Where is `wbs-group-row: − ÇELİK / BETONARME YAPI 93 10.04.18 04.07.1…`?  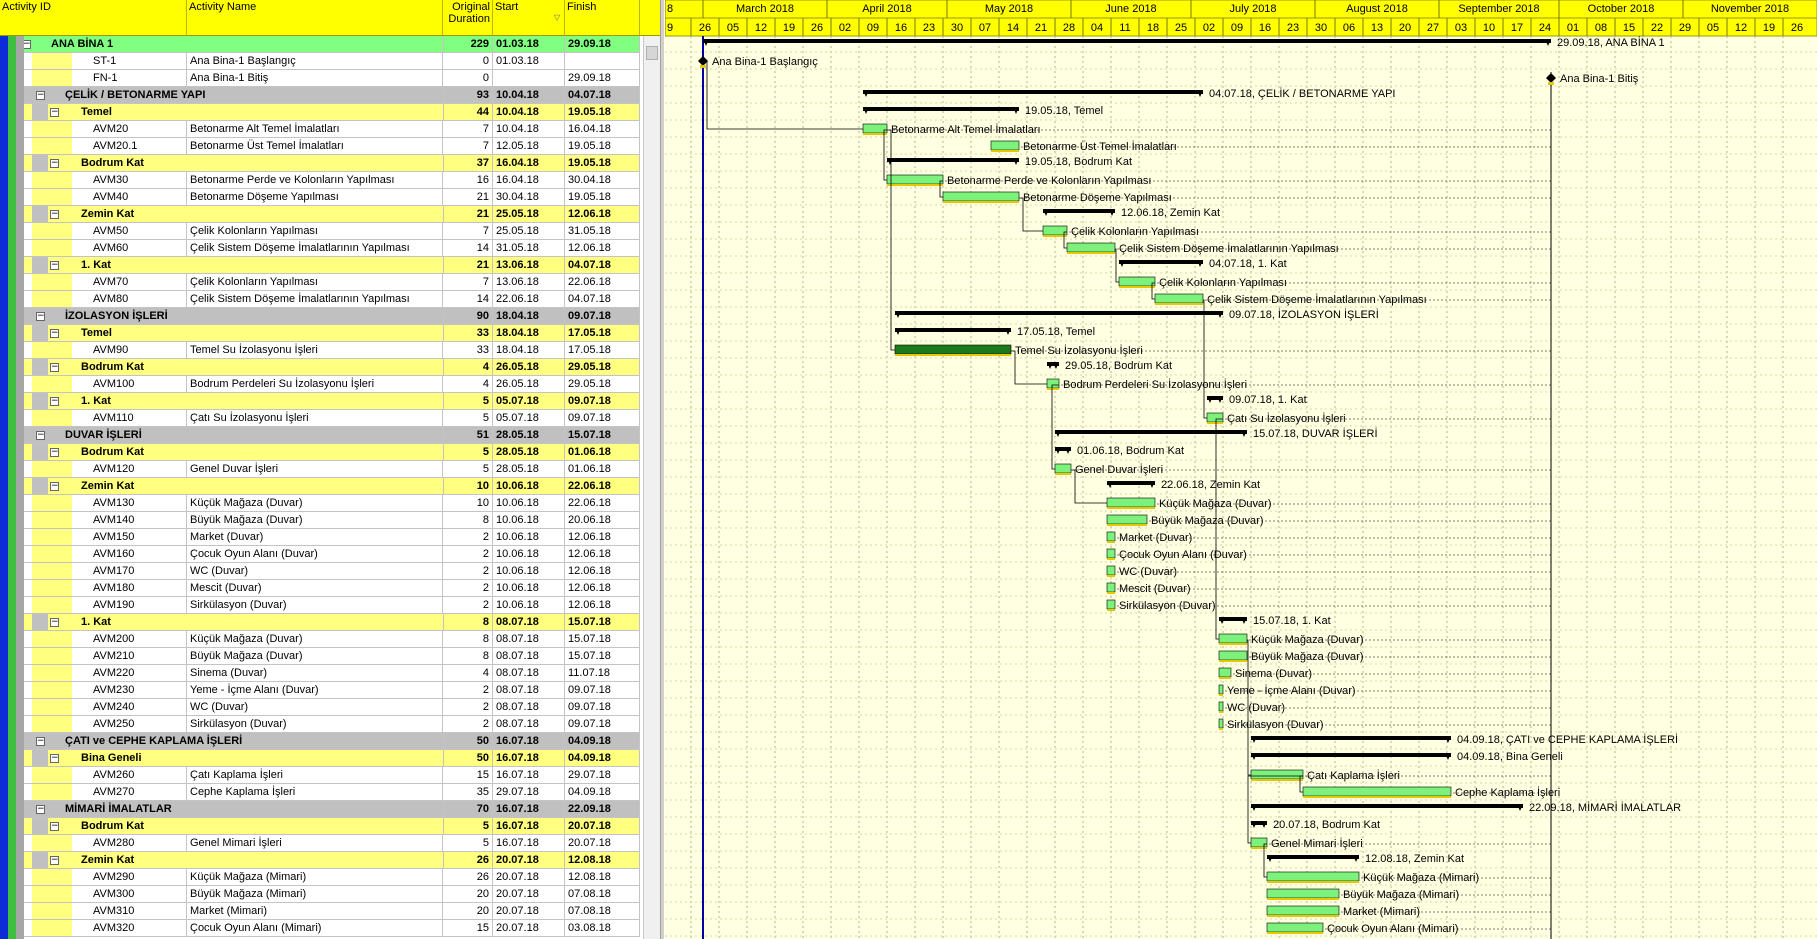
wbs-group-row: − ÇELİK / BETONARME YAPI 93 10.04.18 04.07.1… is located at coordinates (320, 95).